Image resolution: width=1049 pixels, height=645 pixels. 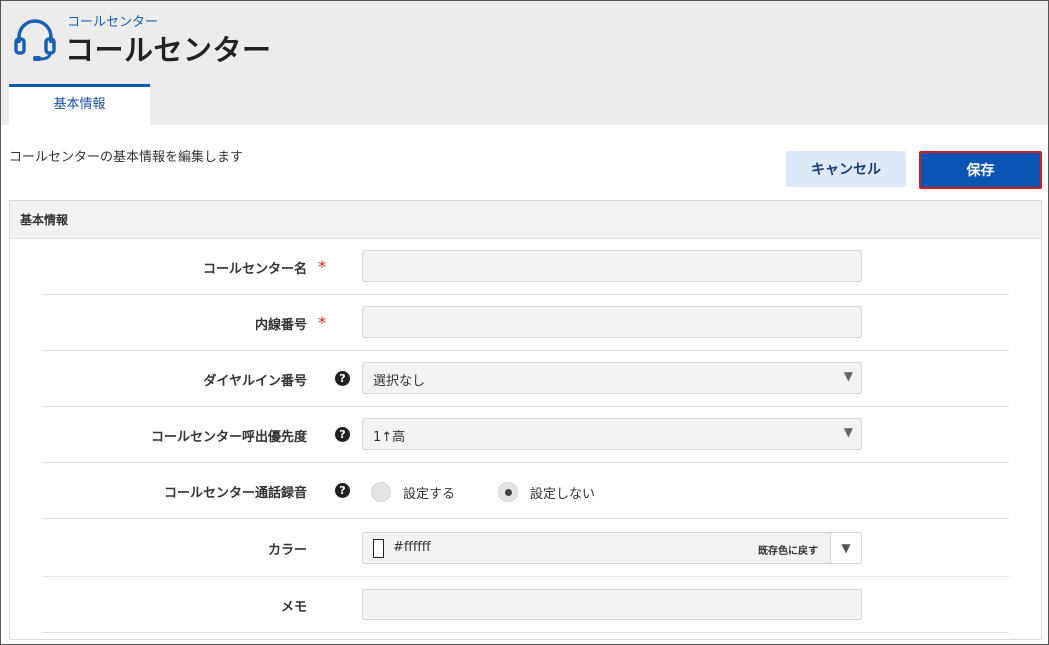 What do you see at coordinates (612, 378) in the screenshot?
I see `dial-in-select: 選択なし ▼` at bounding box center [612, 378].